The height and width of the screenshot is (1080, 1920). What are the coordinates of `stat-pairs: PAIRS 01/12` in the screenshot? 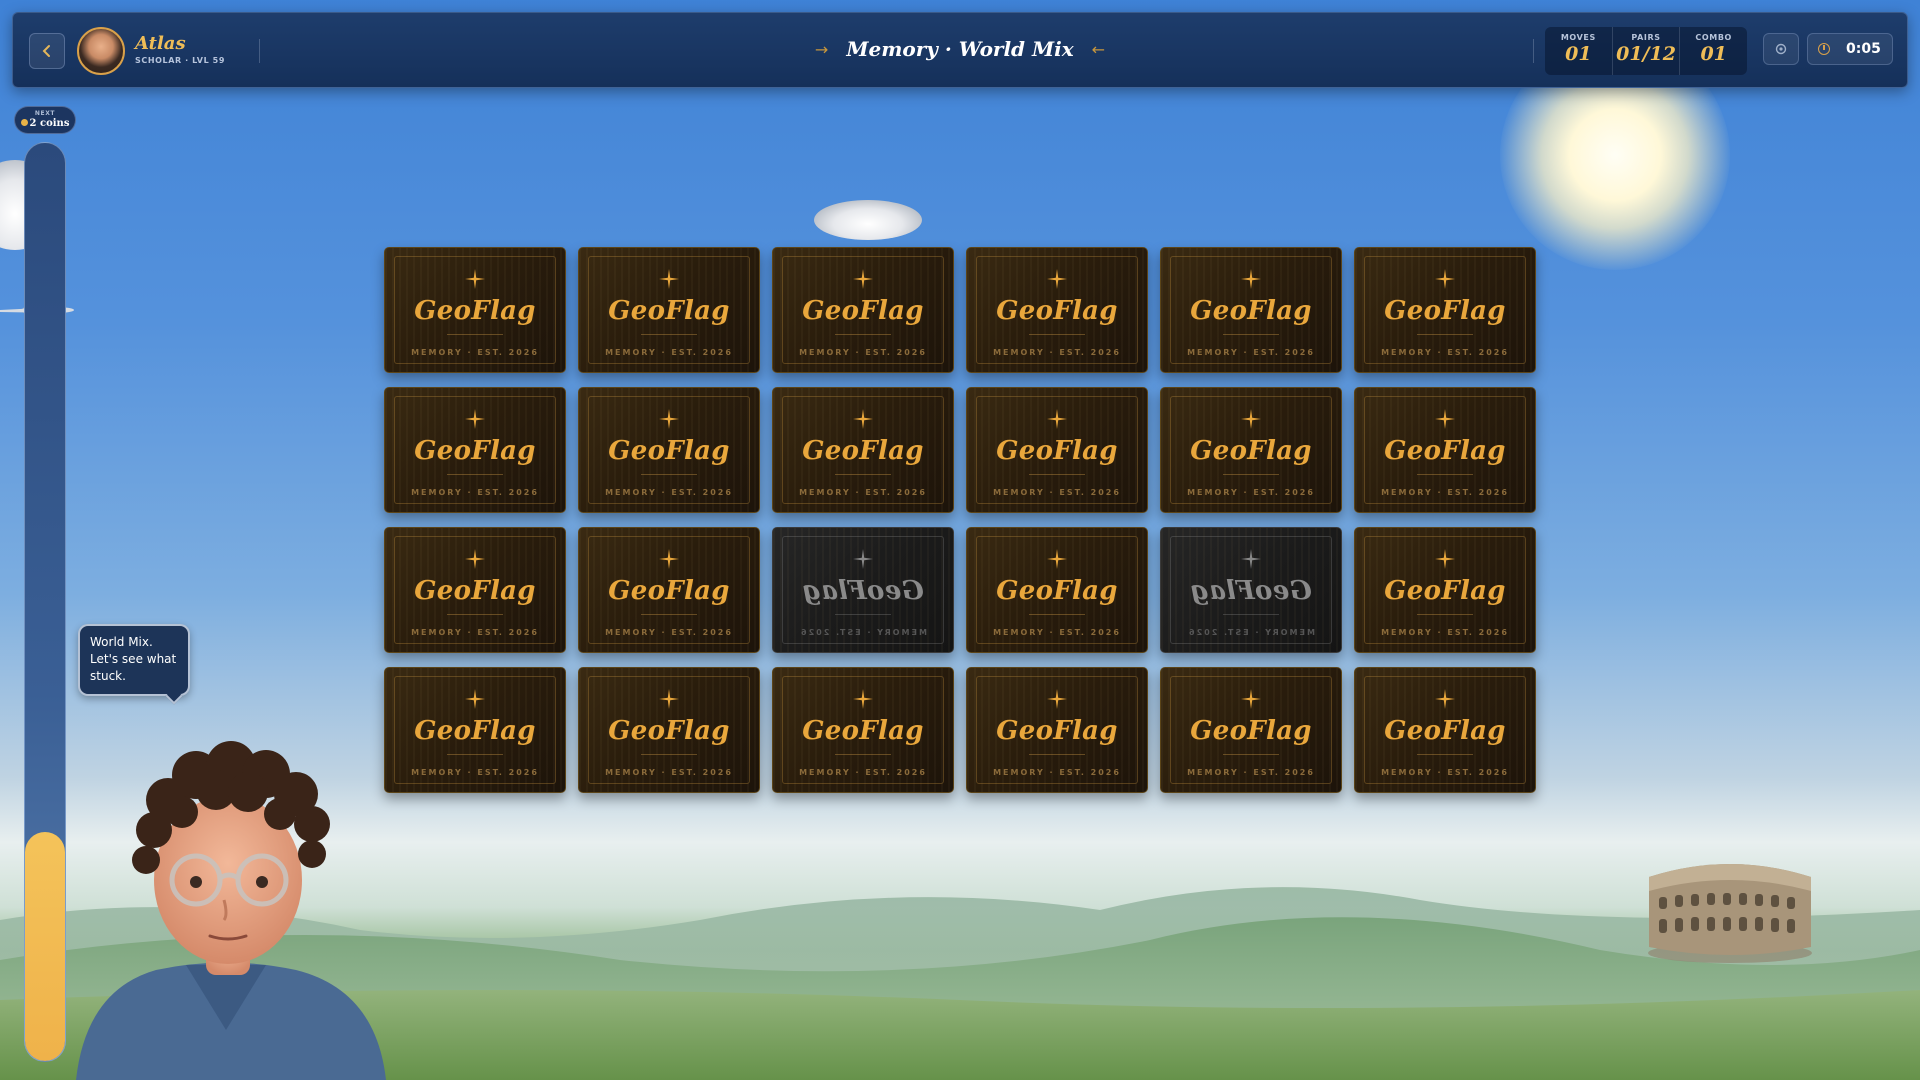 It's located at (1647, 51).